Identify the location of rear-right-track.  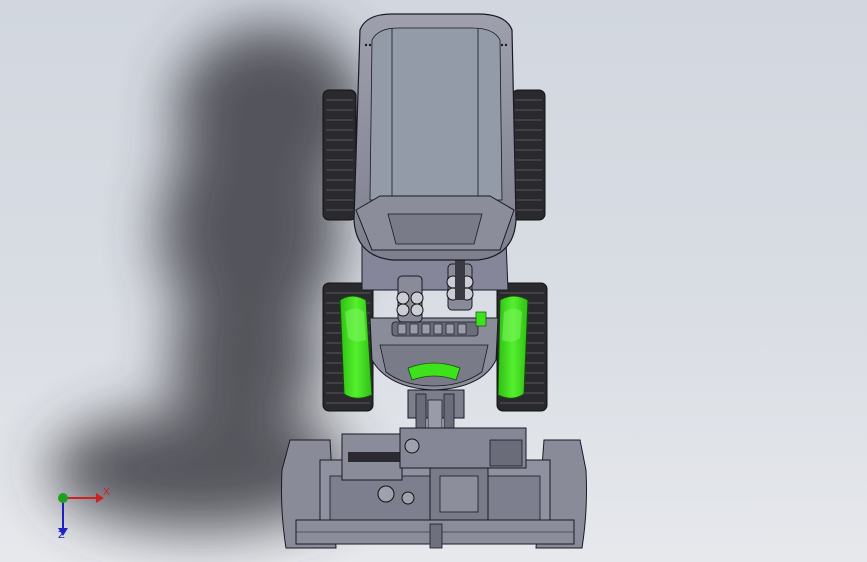
(528, 155).